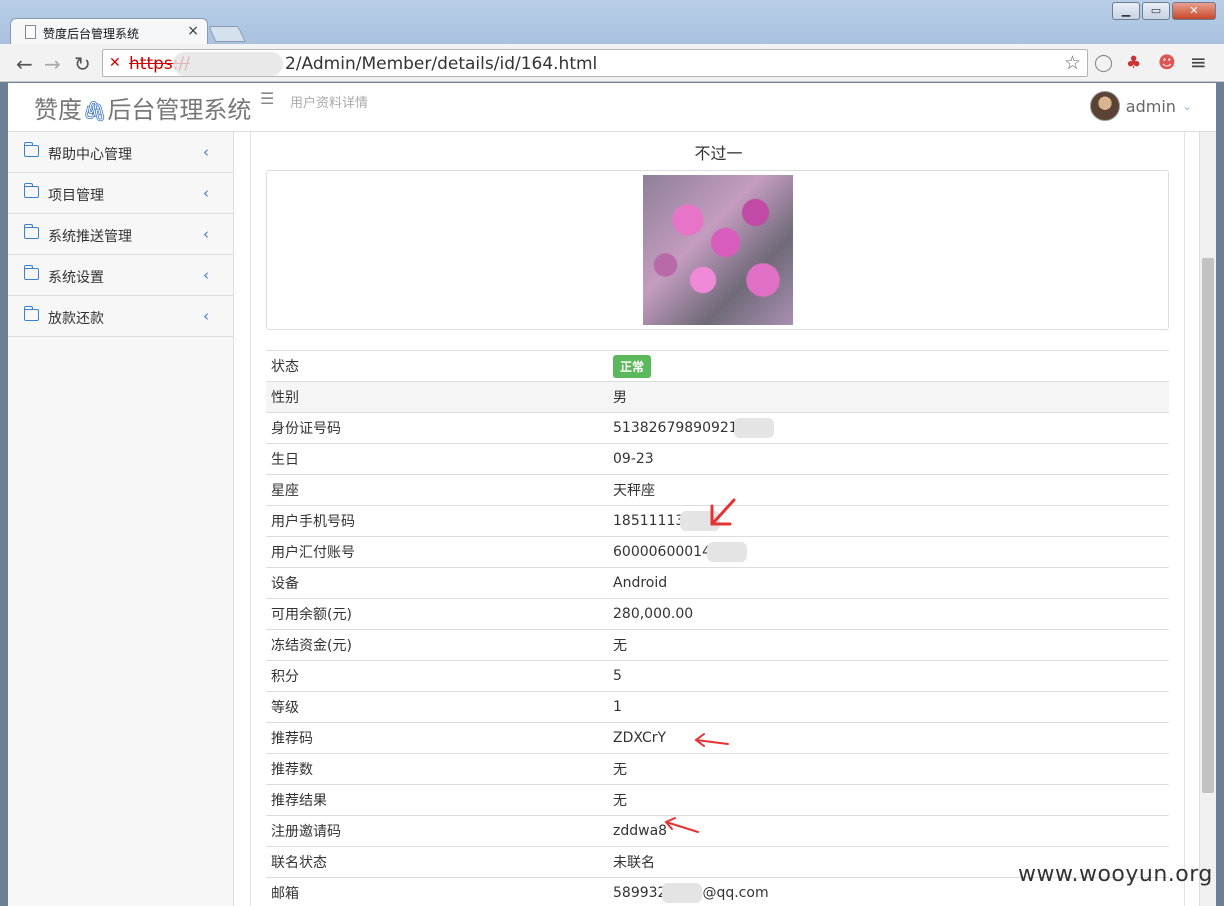 The image size is (1224, 906). What do you see at coordinates (179, 110) in the screenshot?
I see `logo-text-2: 后台管理系统` at bounding box center [179, 110].